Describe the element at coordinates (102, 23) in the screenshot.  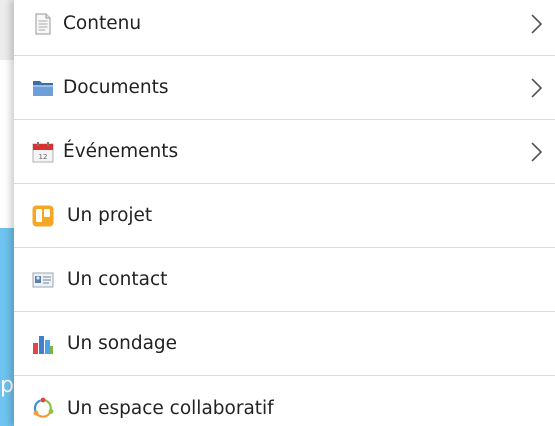
I see `menu-item-label: Contenu` at that location.